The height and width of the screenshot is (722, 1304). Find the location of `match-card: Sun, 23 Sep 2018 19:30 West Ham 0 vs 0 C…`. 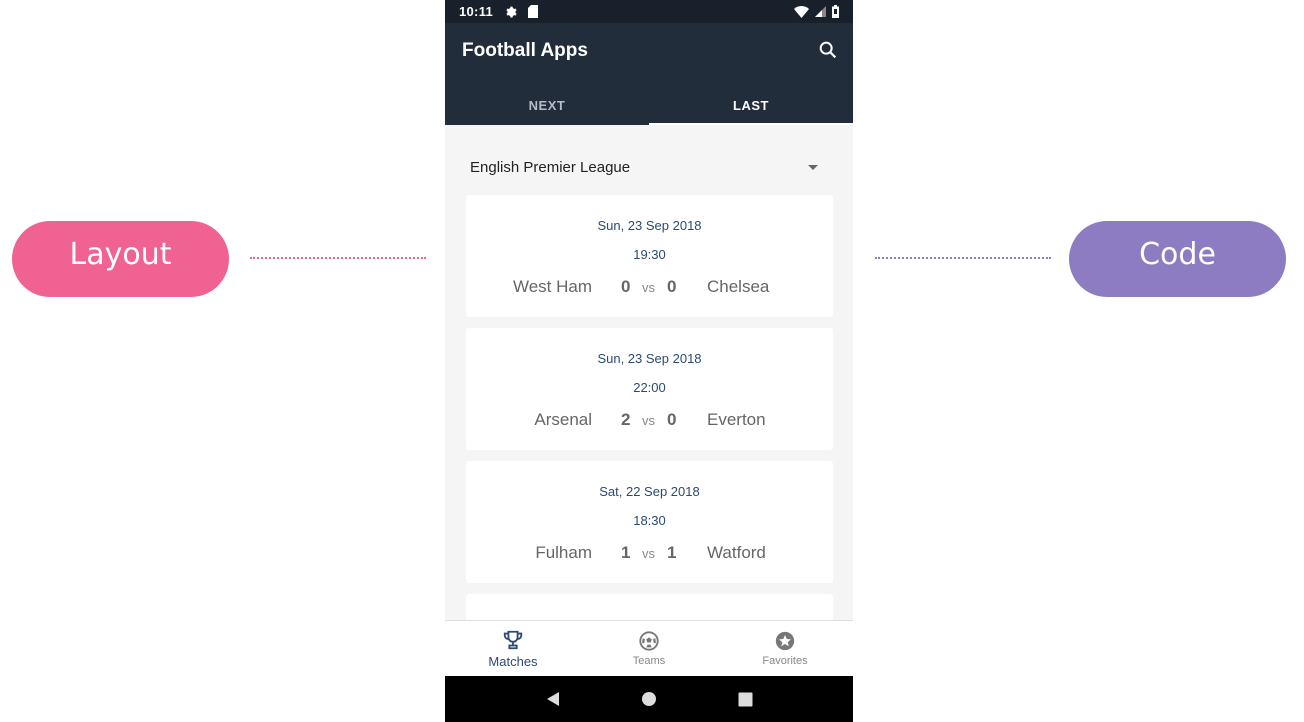

match-card: Sun, 23 Sep 2018 19:30 West Ham 0 vs 0 C… is located at coordinates (649, 256).